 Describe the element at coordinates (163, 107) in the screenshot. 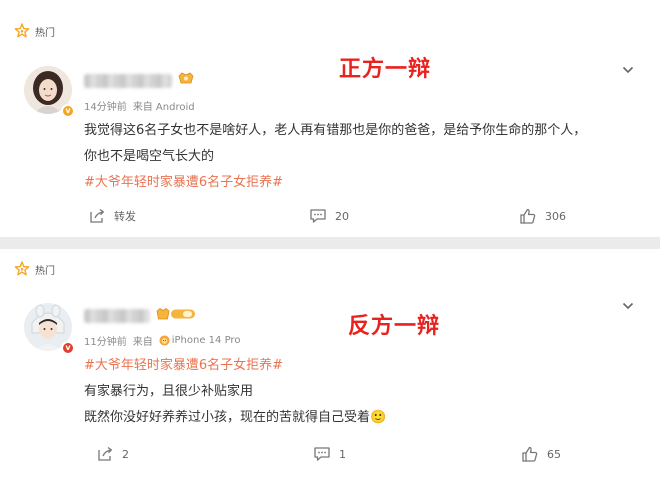

I see `post-source: 来自 Android` at that location.